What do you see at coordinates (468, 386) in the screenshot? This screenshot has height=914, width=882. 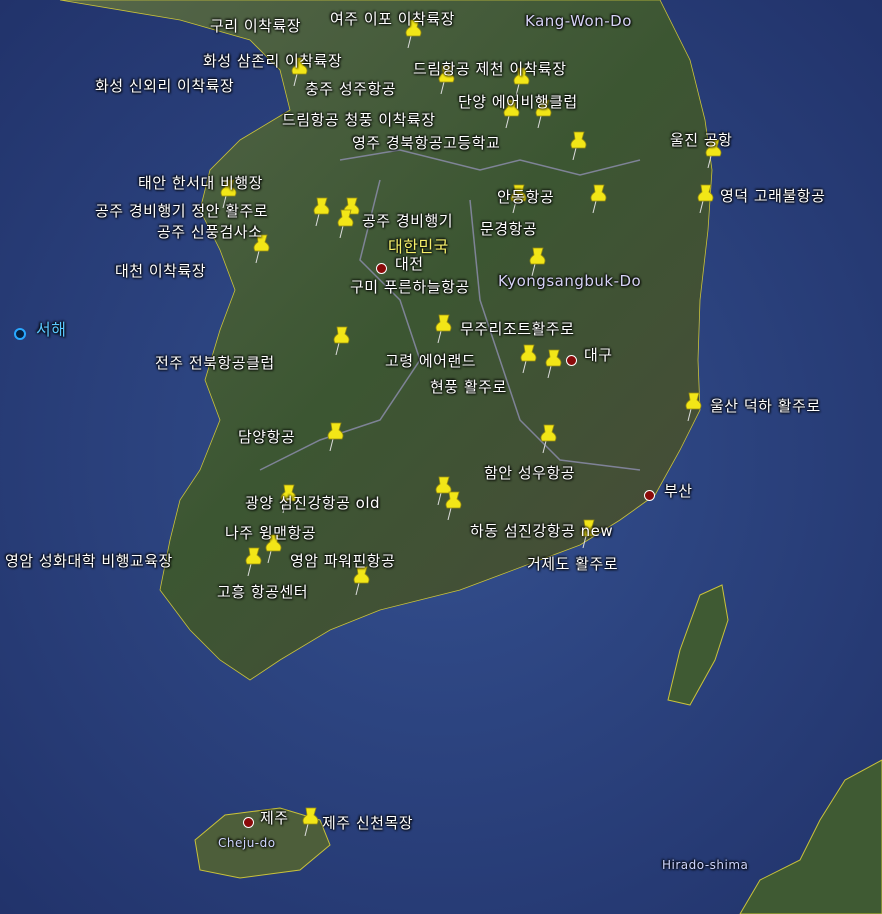 I see `map-label-place: 현풍 활주로` at bounding box center [468, 386].